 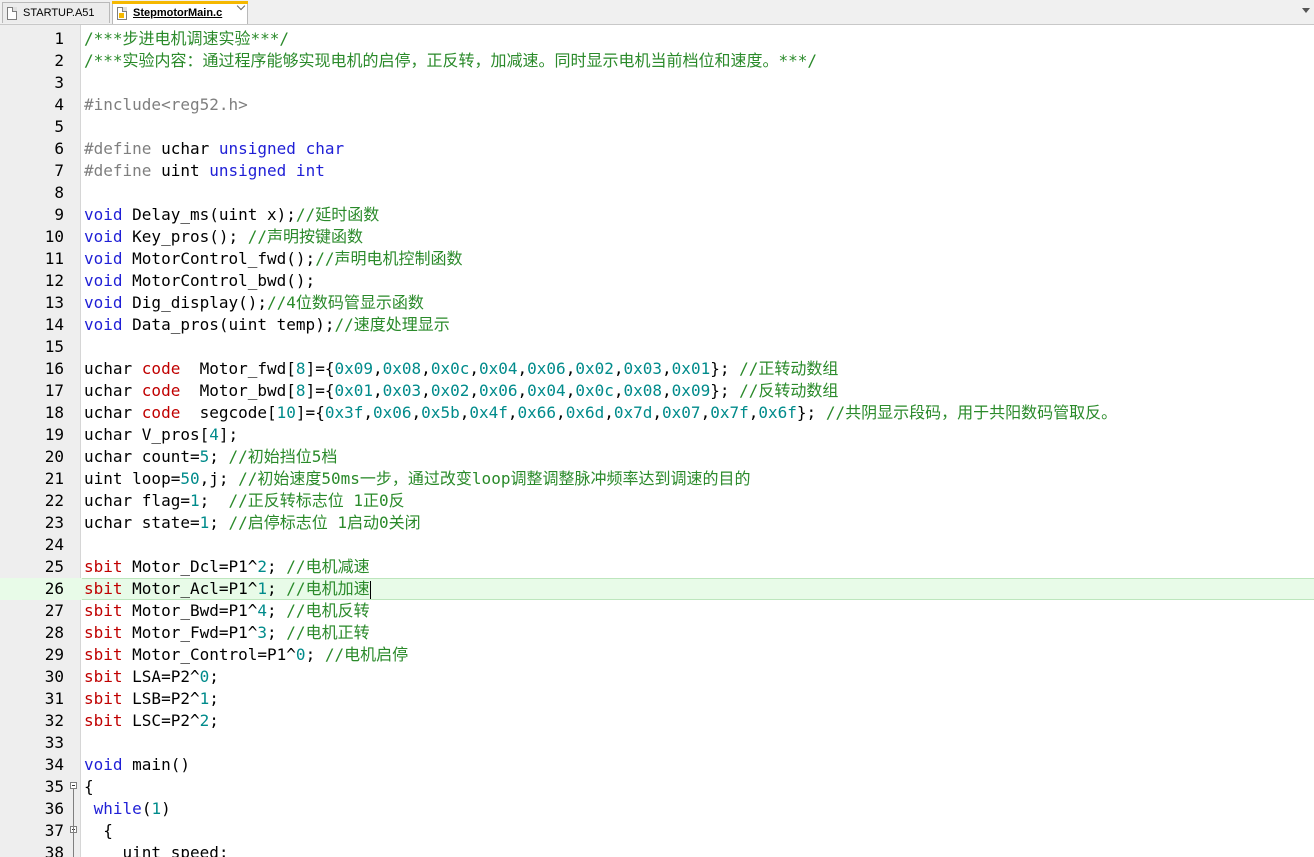 I want to click on code-text: Dig_display();, so click(x=195, y=302).